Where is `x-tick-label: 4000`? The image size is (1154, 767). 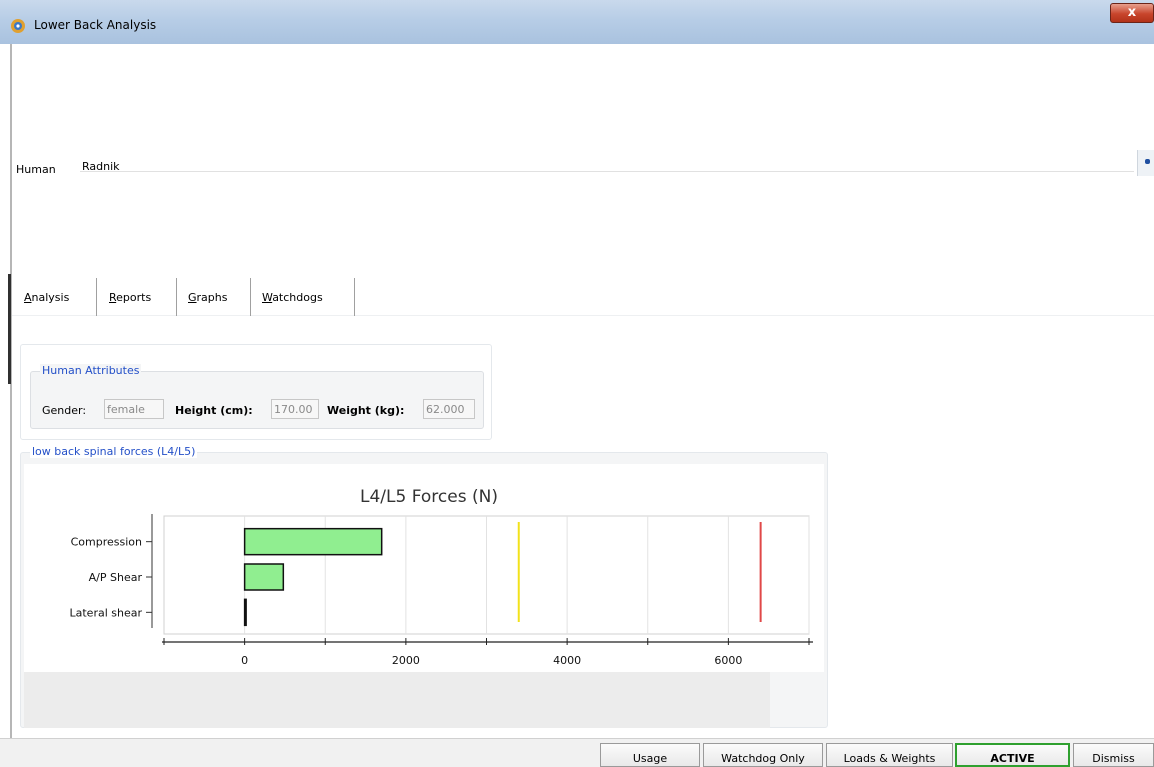 x-tick-label: 4000 is located at coordinates (567, 660).